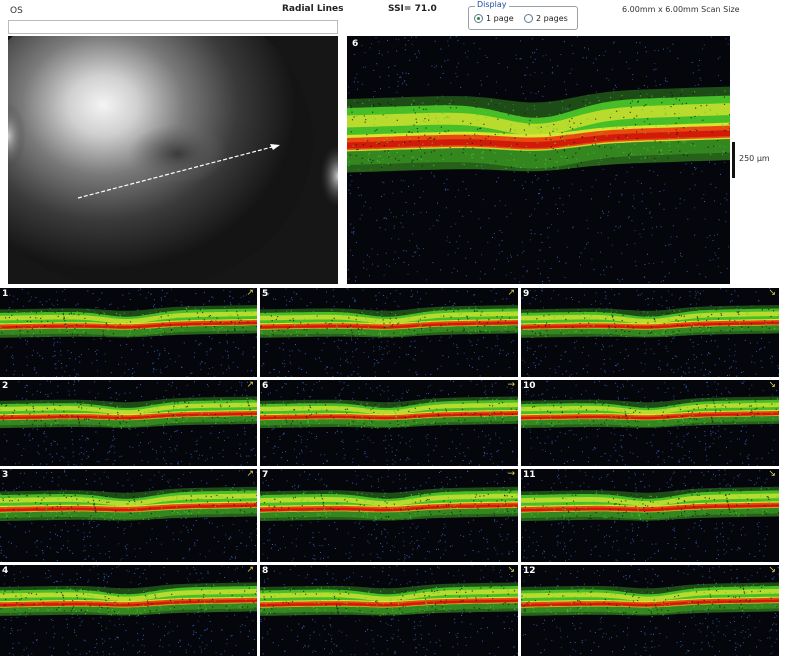  What do you see at coordinates (526, 294) in the screenshot?
I see `thumbnail-number: 9` at bounding box center [526, 294].